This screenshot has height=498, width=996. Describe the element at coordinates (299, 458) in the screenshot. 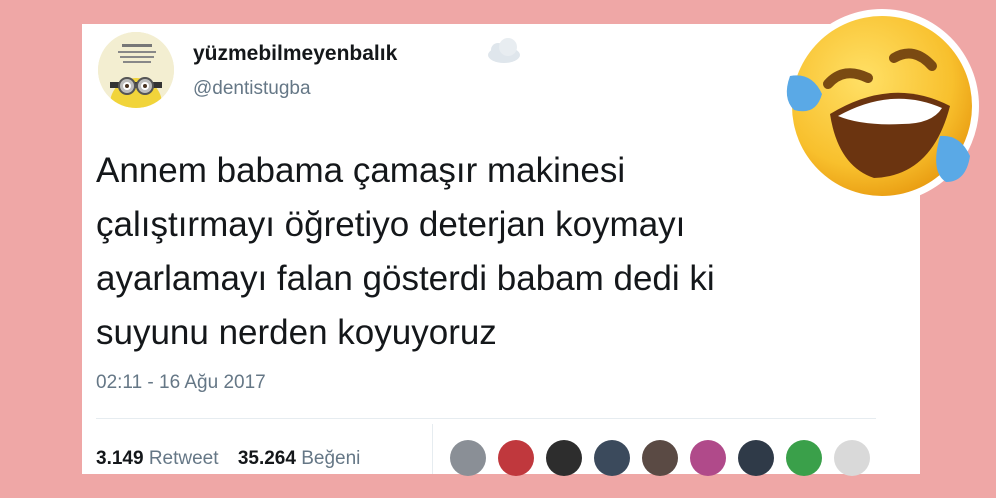

I see `like-stat: 35.264 Beğeni` at that location.